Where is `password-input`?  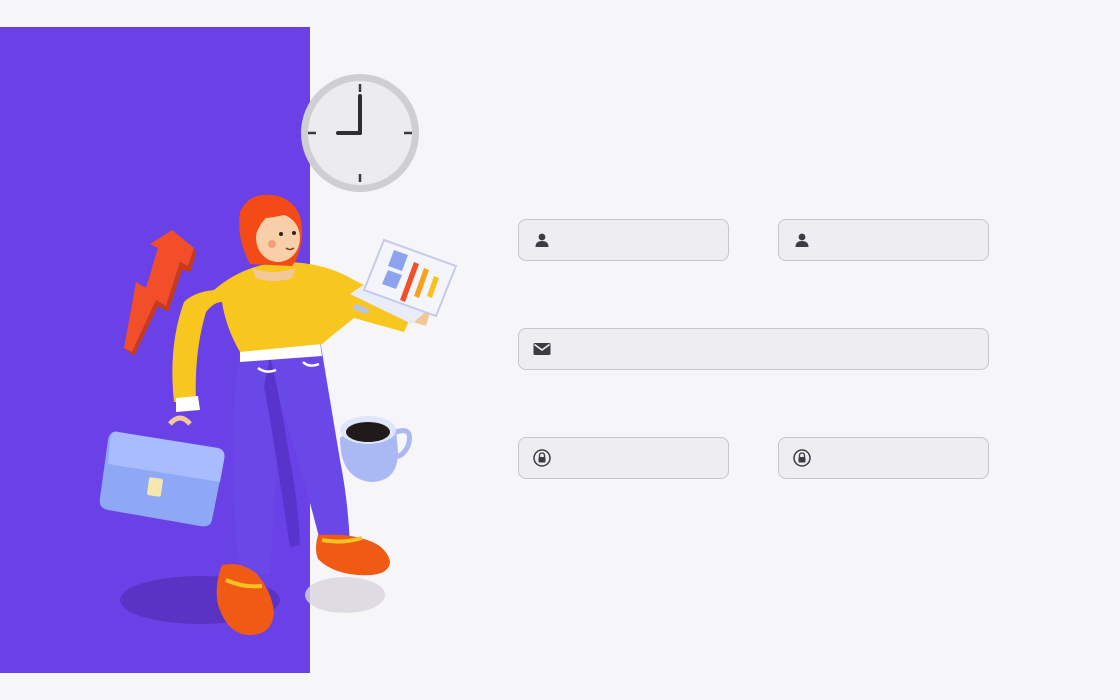
password-input is located at coordinates (653, 458).